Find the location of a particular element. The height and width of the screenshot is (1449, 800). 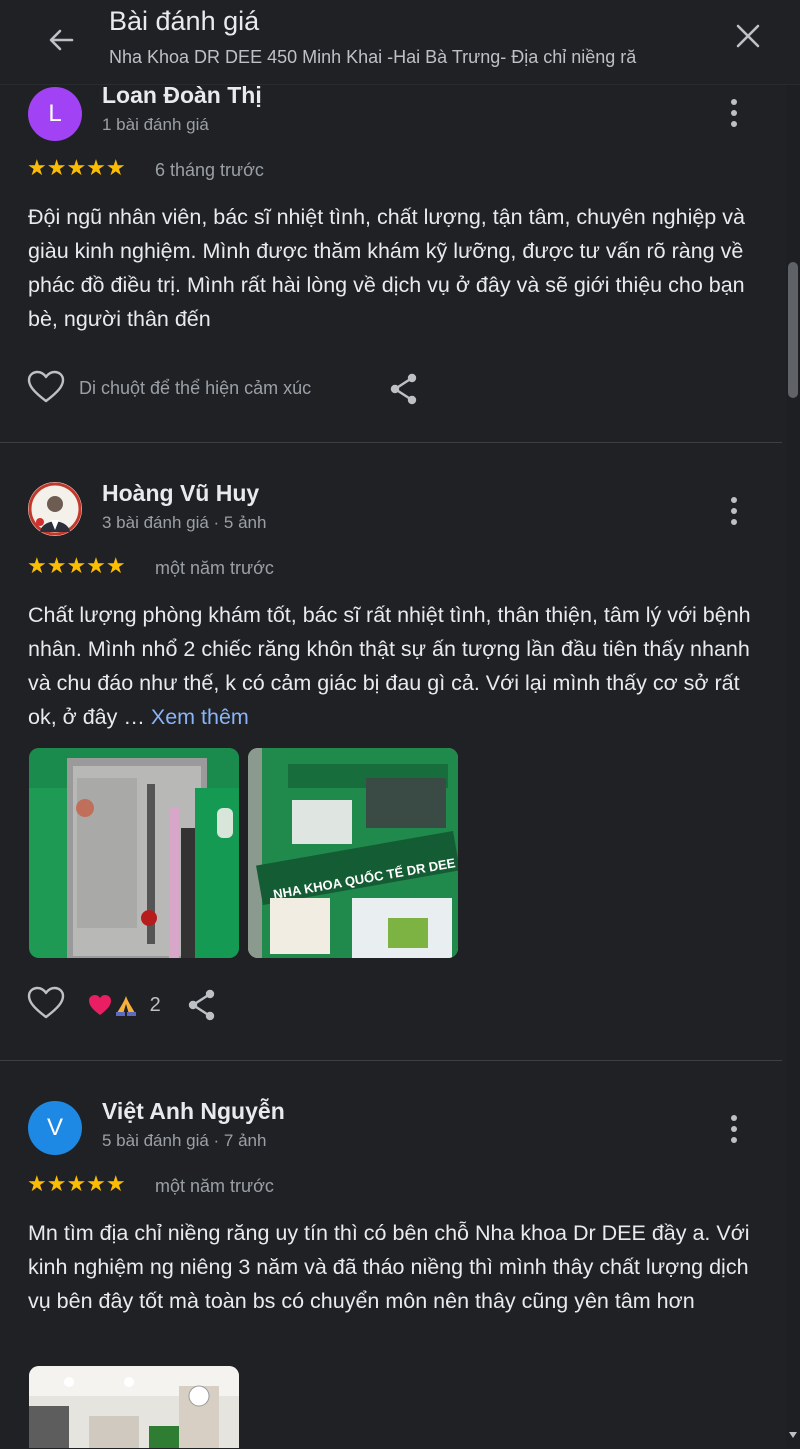

avatar-letter: L is located at coordinates (55, 113).